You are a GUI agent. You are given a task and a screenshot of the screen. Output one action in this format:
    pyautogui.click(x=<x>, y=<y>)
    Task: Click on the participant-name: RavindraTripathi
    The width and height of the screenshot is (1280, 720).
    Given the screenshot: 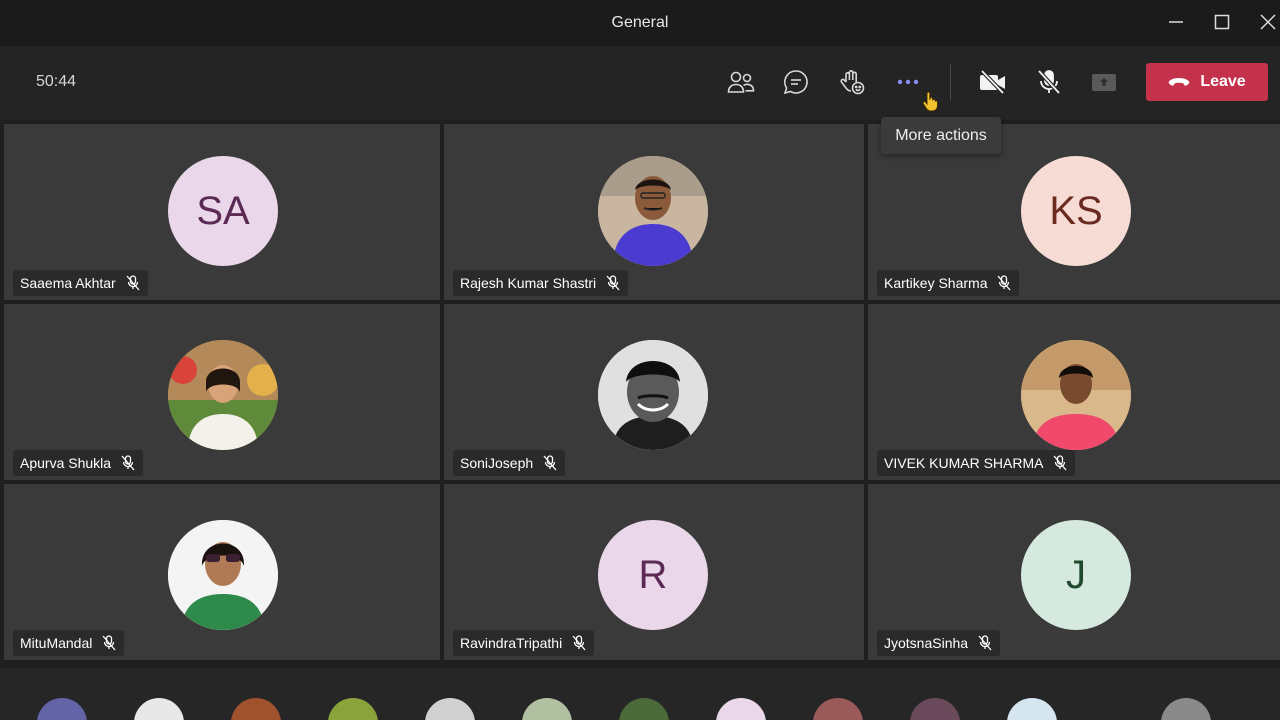 What is the action you would take?
    pyautogui.click(x=511, y=643)
    